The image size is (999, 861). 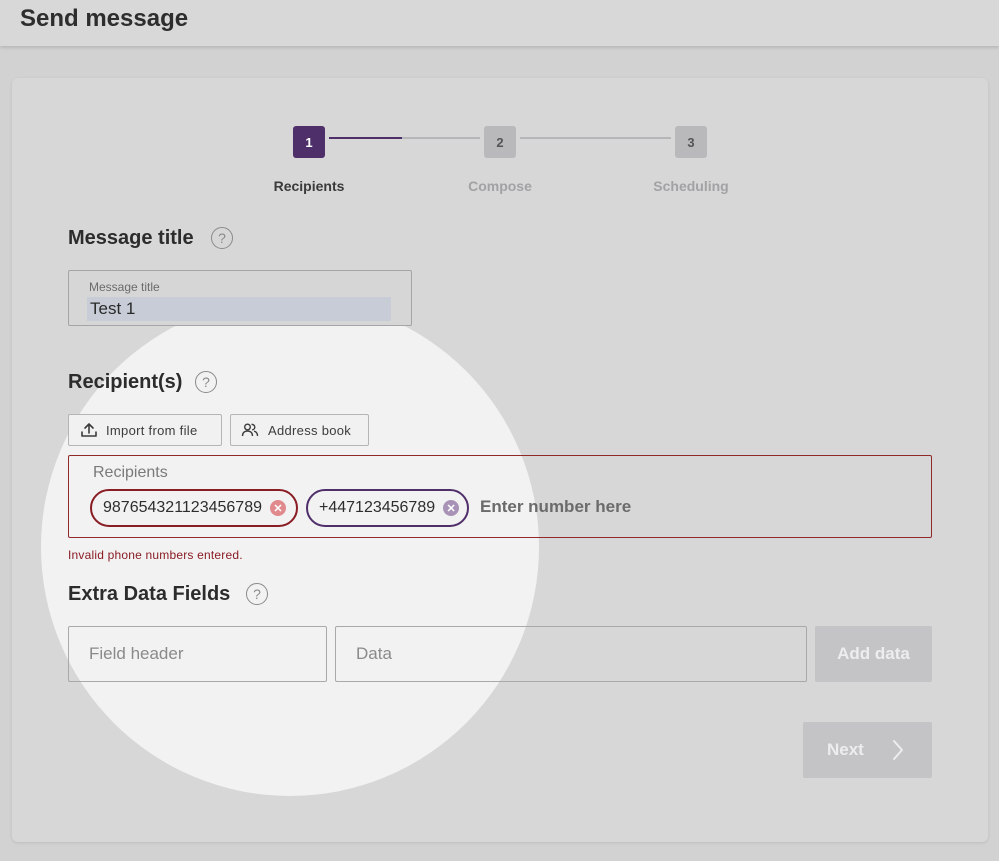 What do you see at coordinates (499, 23) in the screenshot?
I see `top-bar: Send message` at bounding box center [499, 23].